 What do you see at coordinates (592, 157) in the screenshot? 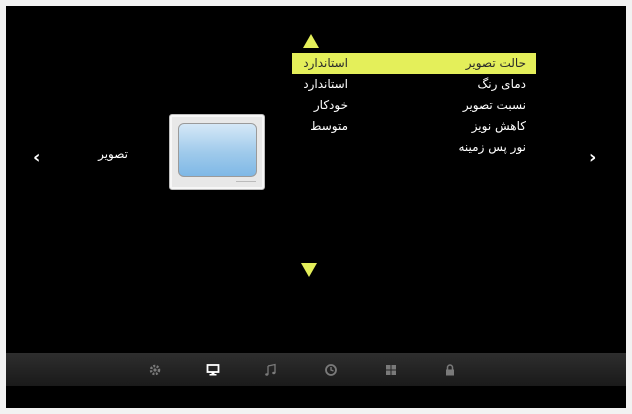
I see `next-section-icon: ›` at bounding box center [592, 157].